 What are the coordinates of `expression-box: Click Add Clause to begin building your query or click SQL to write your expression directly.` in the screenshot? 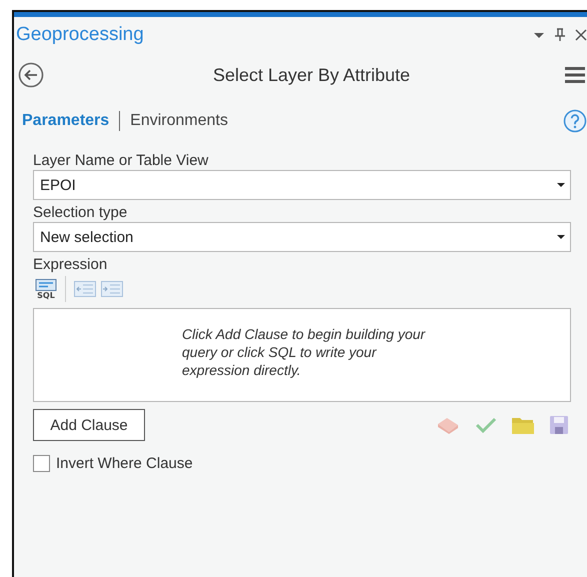 It's located at (302, 355).